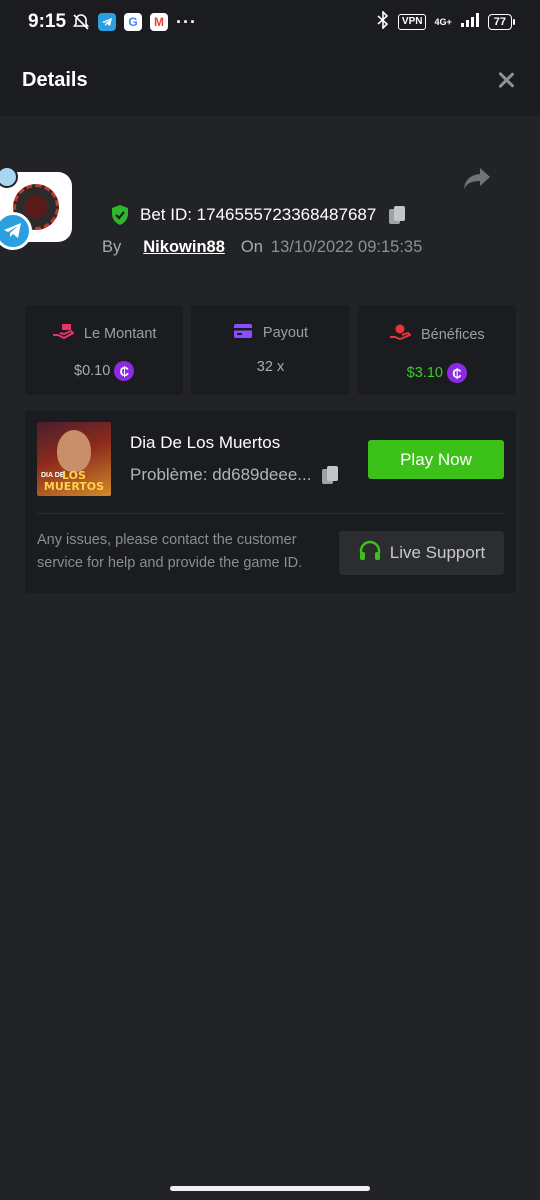 The image size is (540, 1200). Describe the element at coordinates (270, 1188) in the screenshot. I see `home-indicator` at that location.